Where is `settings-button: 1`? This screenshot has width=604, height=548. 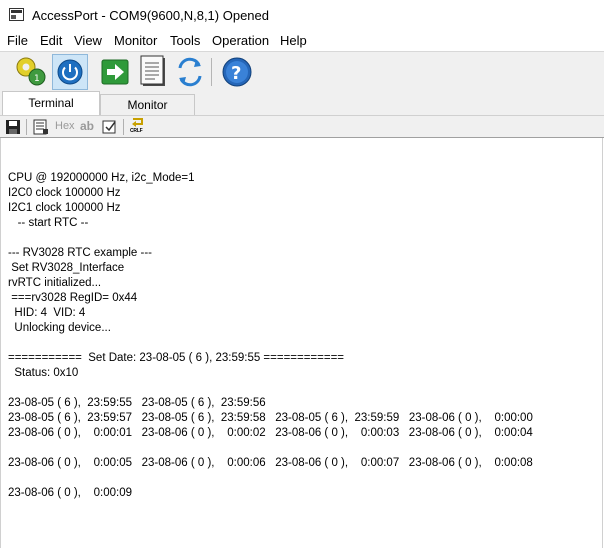
settings-button: 1 is located at coordinates (32, 72).